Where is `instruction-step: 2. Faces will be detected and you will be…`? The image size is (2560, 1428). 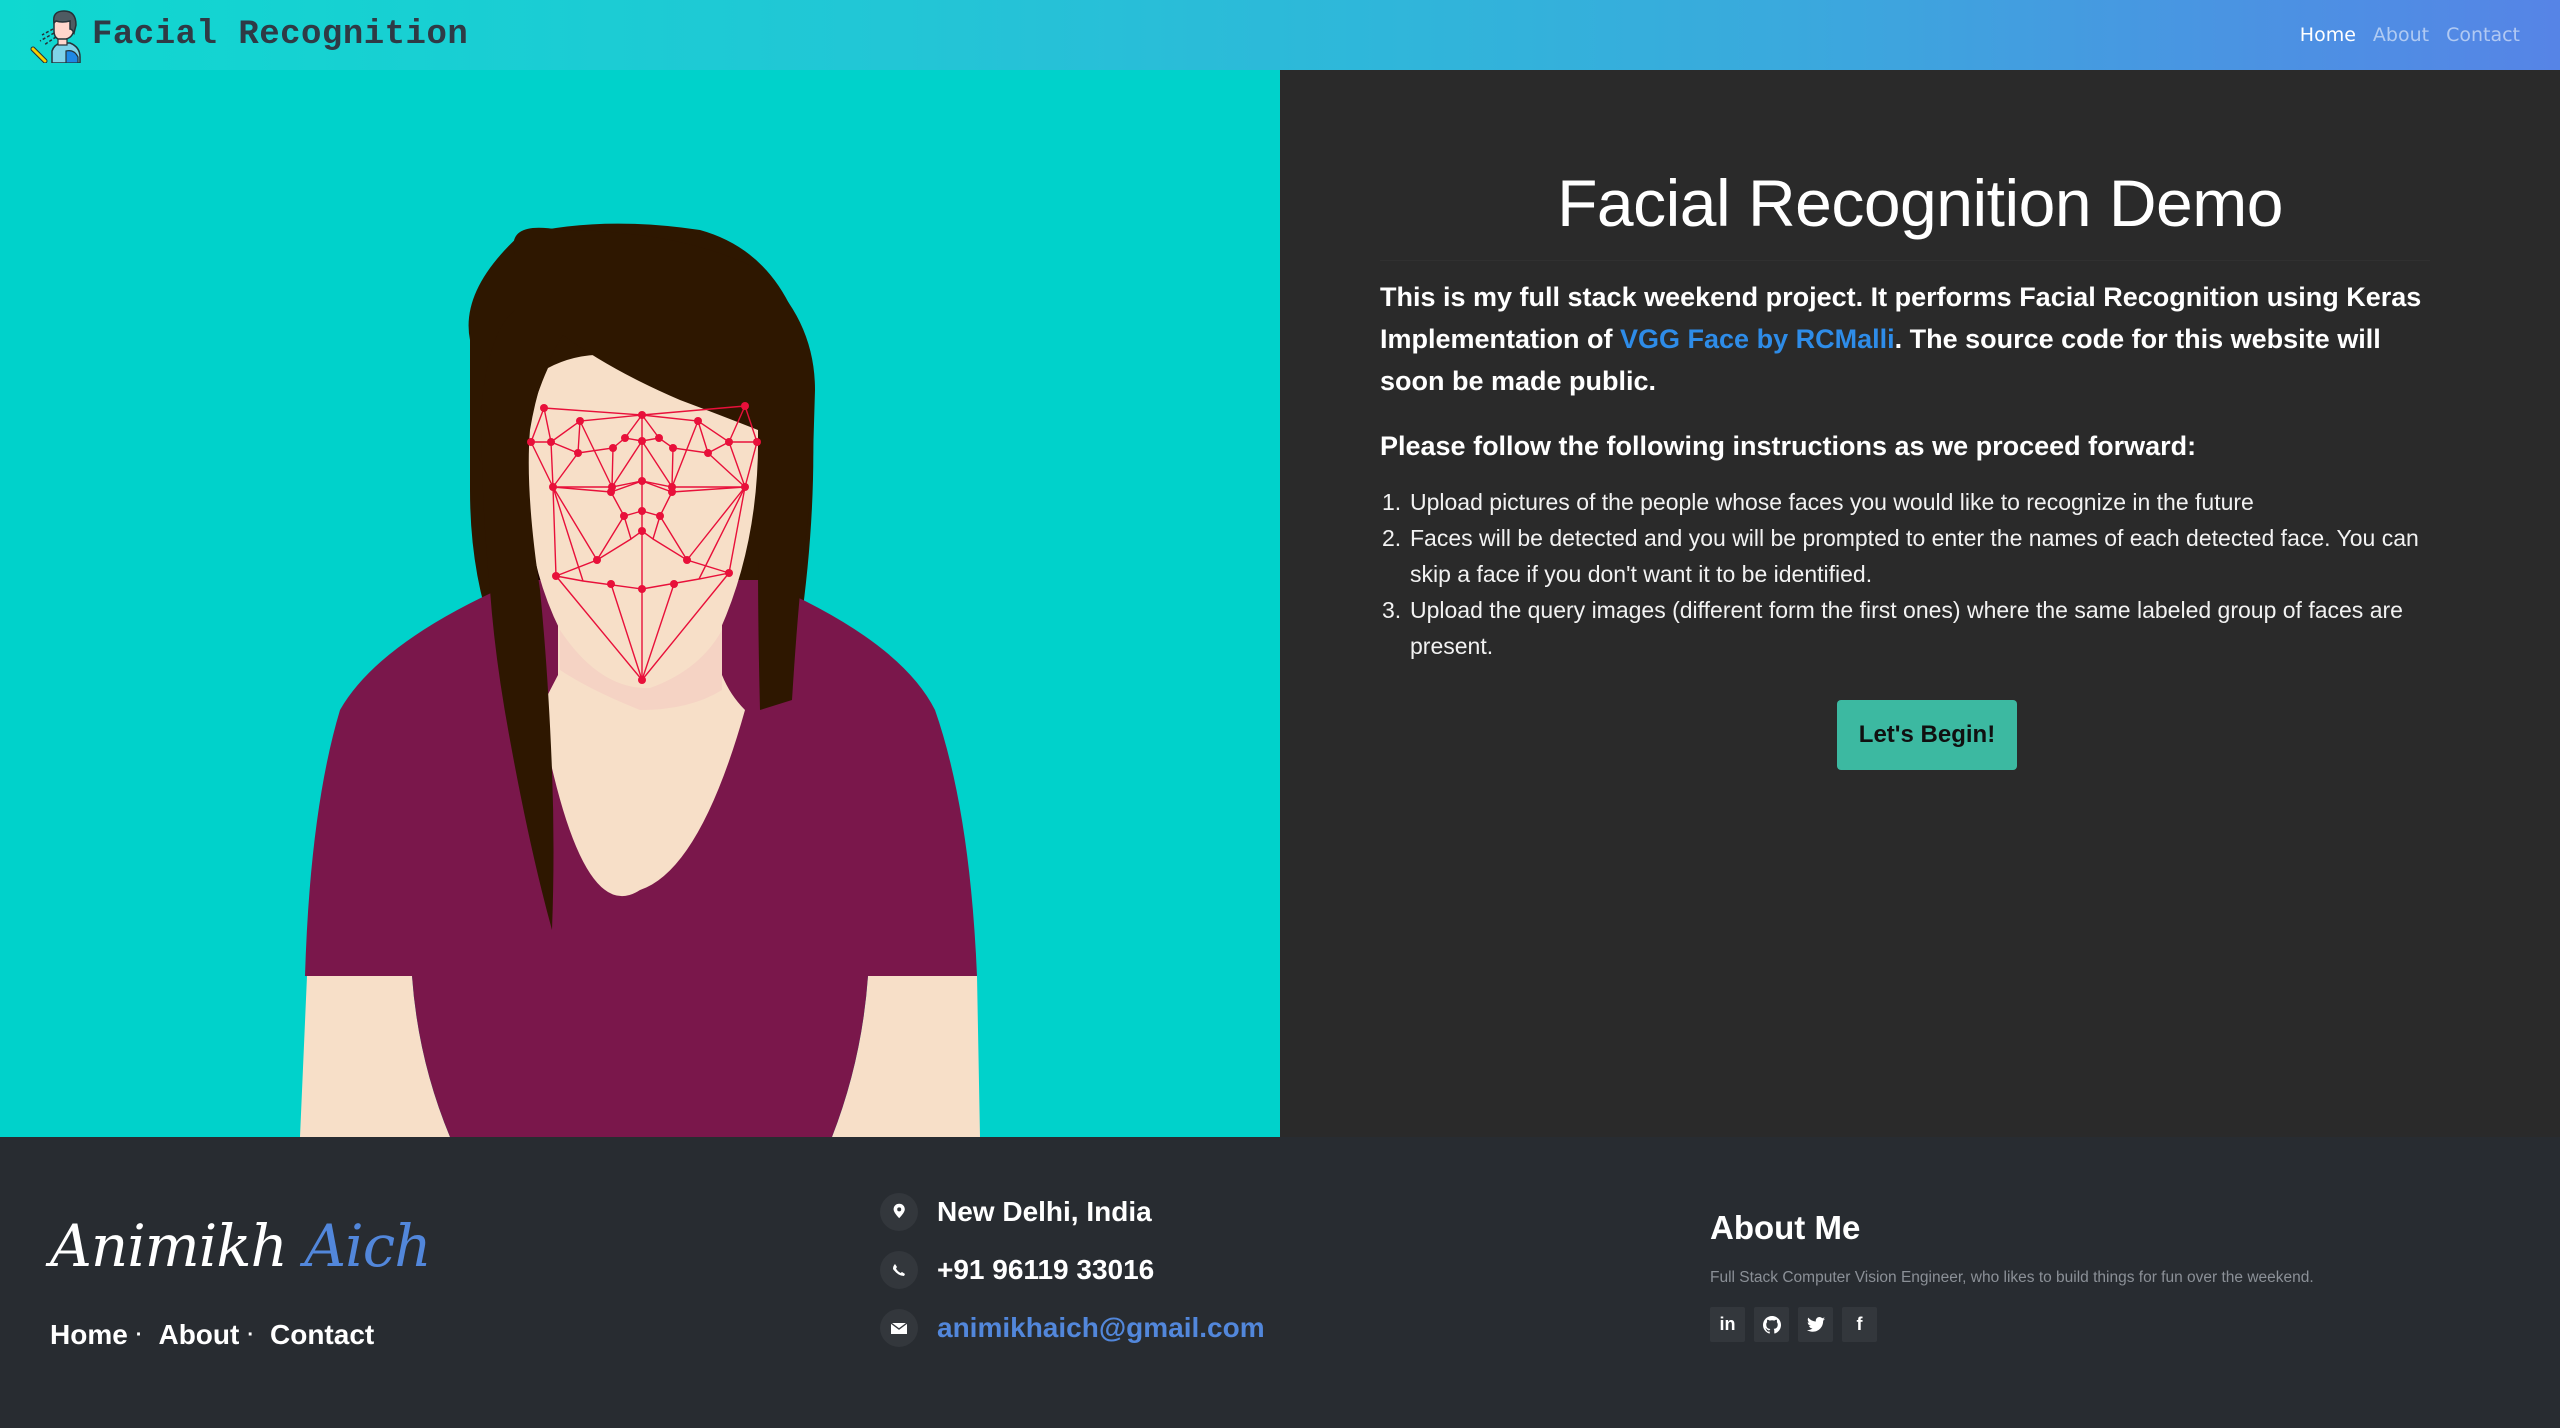
instruction-step: 2. Faces will be detected and you will be… is located at coordinates (1920, 556).